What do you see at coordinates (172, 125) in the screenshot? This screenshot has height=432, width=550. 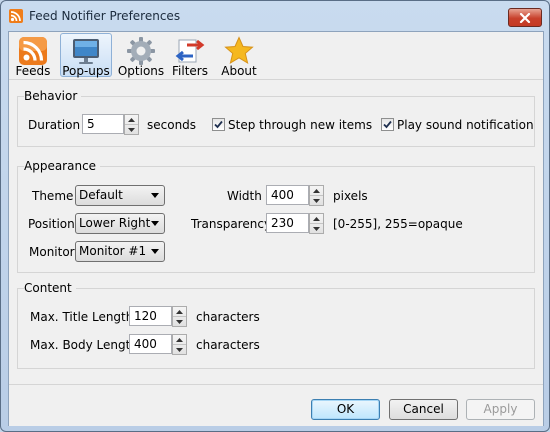 I see `duration-unit: seconds` at bounding box center [172, 125].